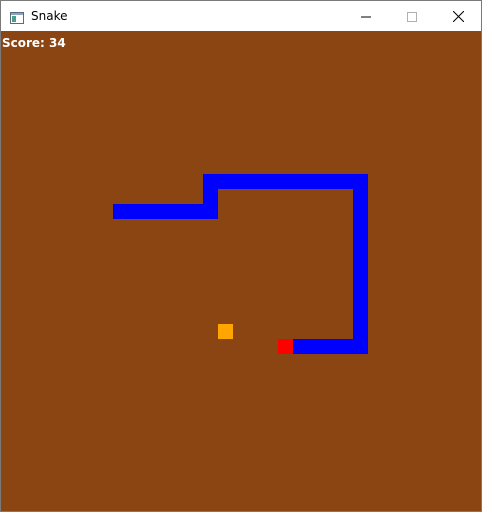  I want to click on maximize-icon, so click(412, 16).